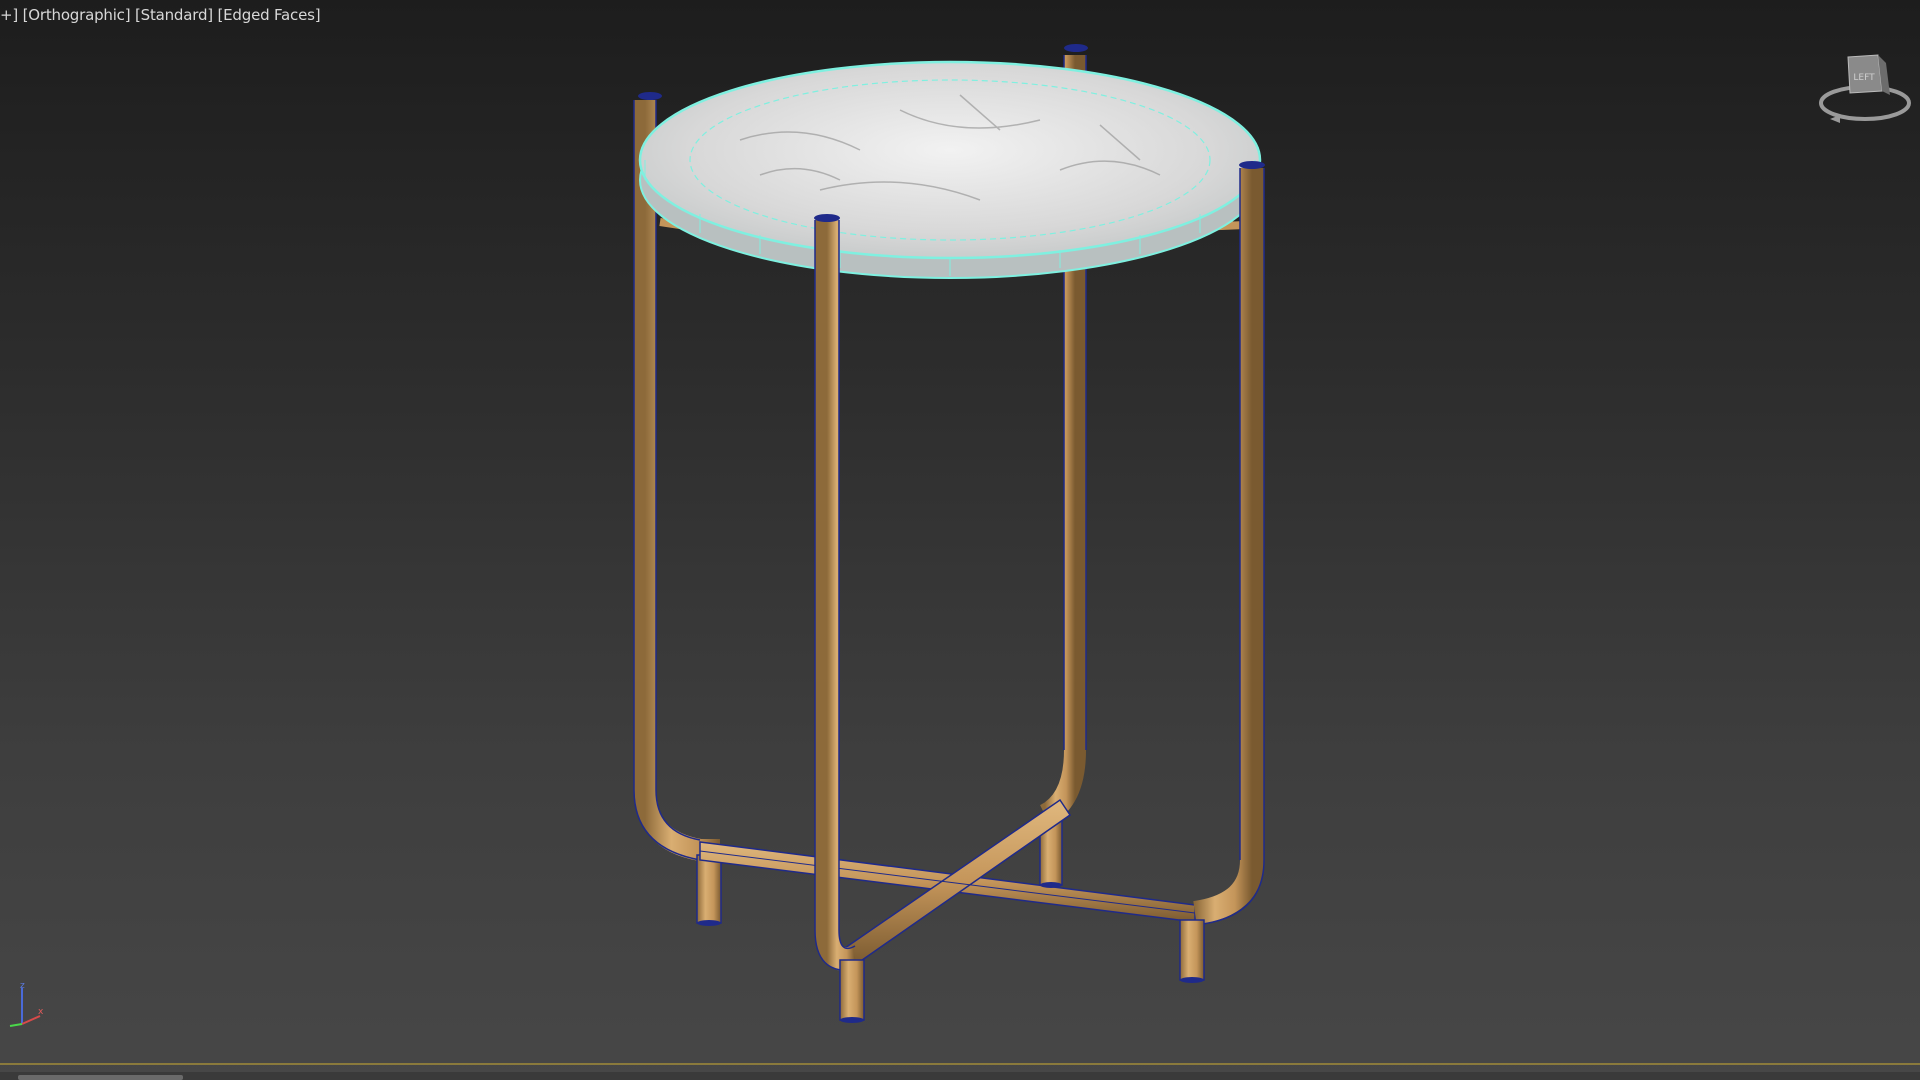 The height and width of the screenshot is (1080, 1920). What do you see at coordinates (41, 1012) in the screenshot?
I see `axis-x-label: x` at bounding box center [41, 1012].